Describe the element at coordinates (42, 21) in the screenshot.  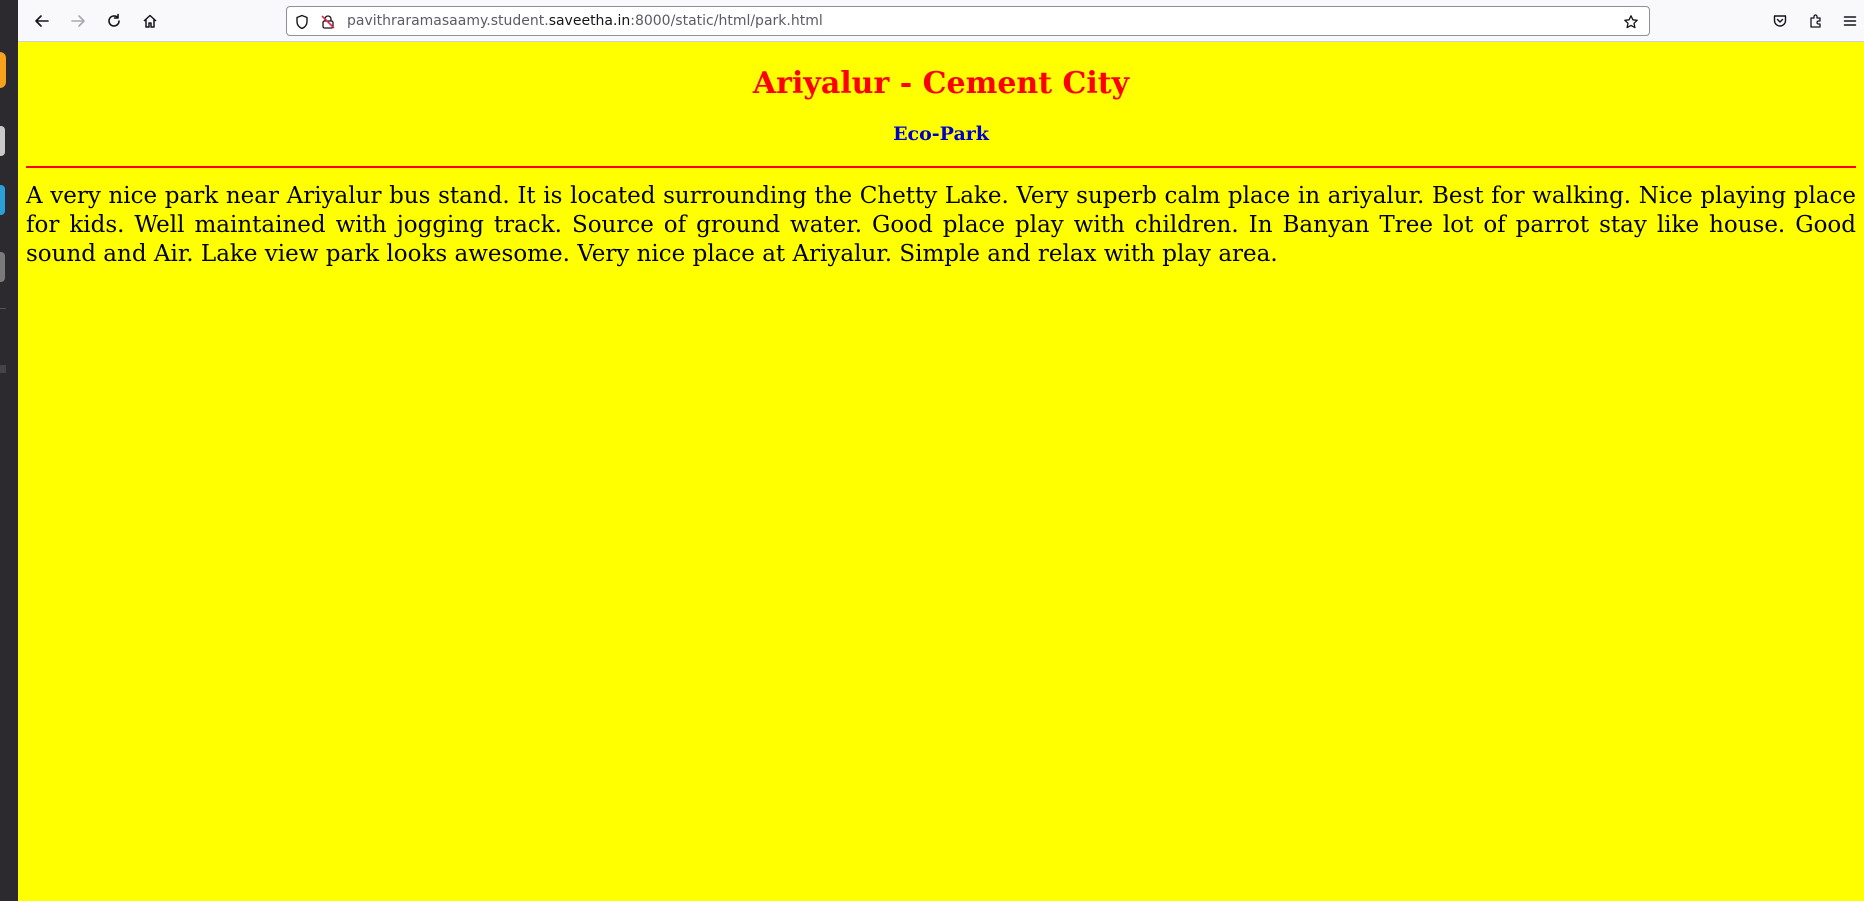
I see `back-arrow-icon` at that location.